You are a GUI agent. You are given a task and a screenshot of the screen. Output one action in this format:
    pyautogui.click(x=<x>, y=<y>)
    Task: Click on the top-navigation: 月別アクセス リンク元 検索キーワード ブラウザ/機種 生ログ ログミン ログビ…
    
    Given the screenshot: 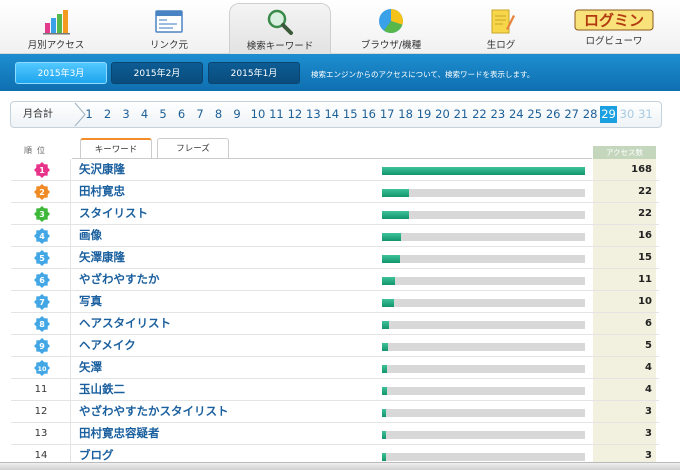 What is the action you would take?
    pyautogui.click(x=340, y=27)
    